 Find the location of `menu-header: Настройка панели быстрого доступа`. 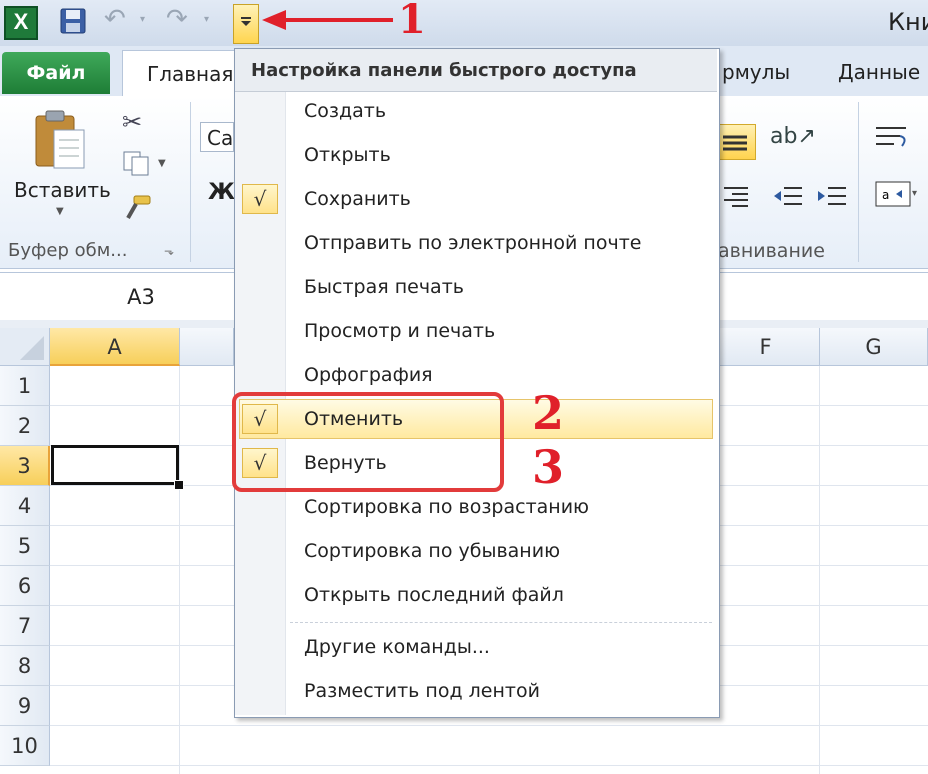

menu-header: Настройка панели быстрого доступа is located at coordinates (476, 70).